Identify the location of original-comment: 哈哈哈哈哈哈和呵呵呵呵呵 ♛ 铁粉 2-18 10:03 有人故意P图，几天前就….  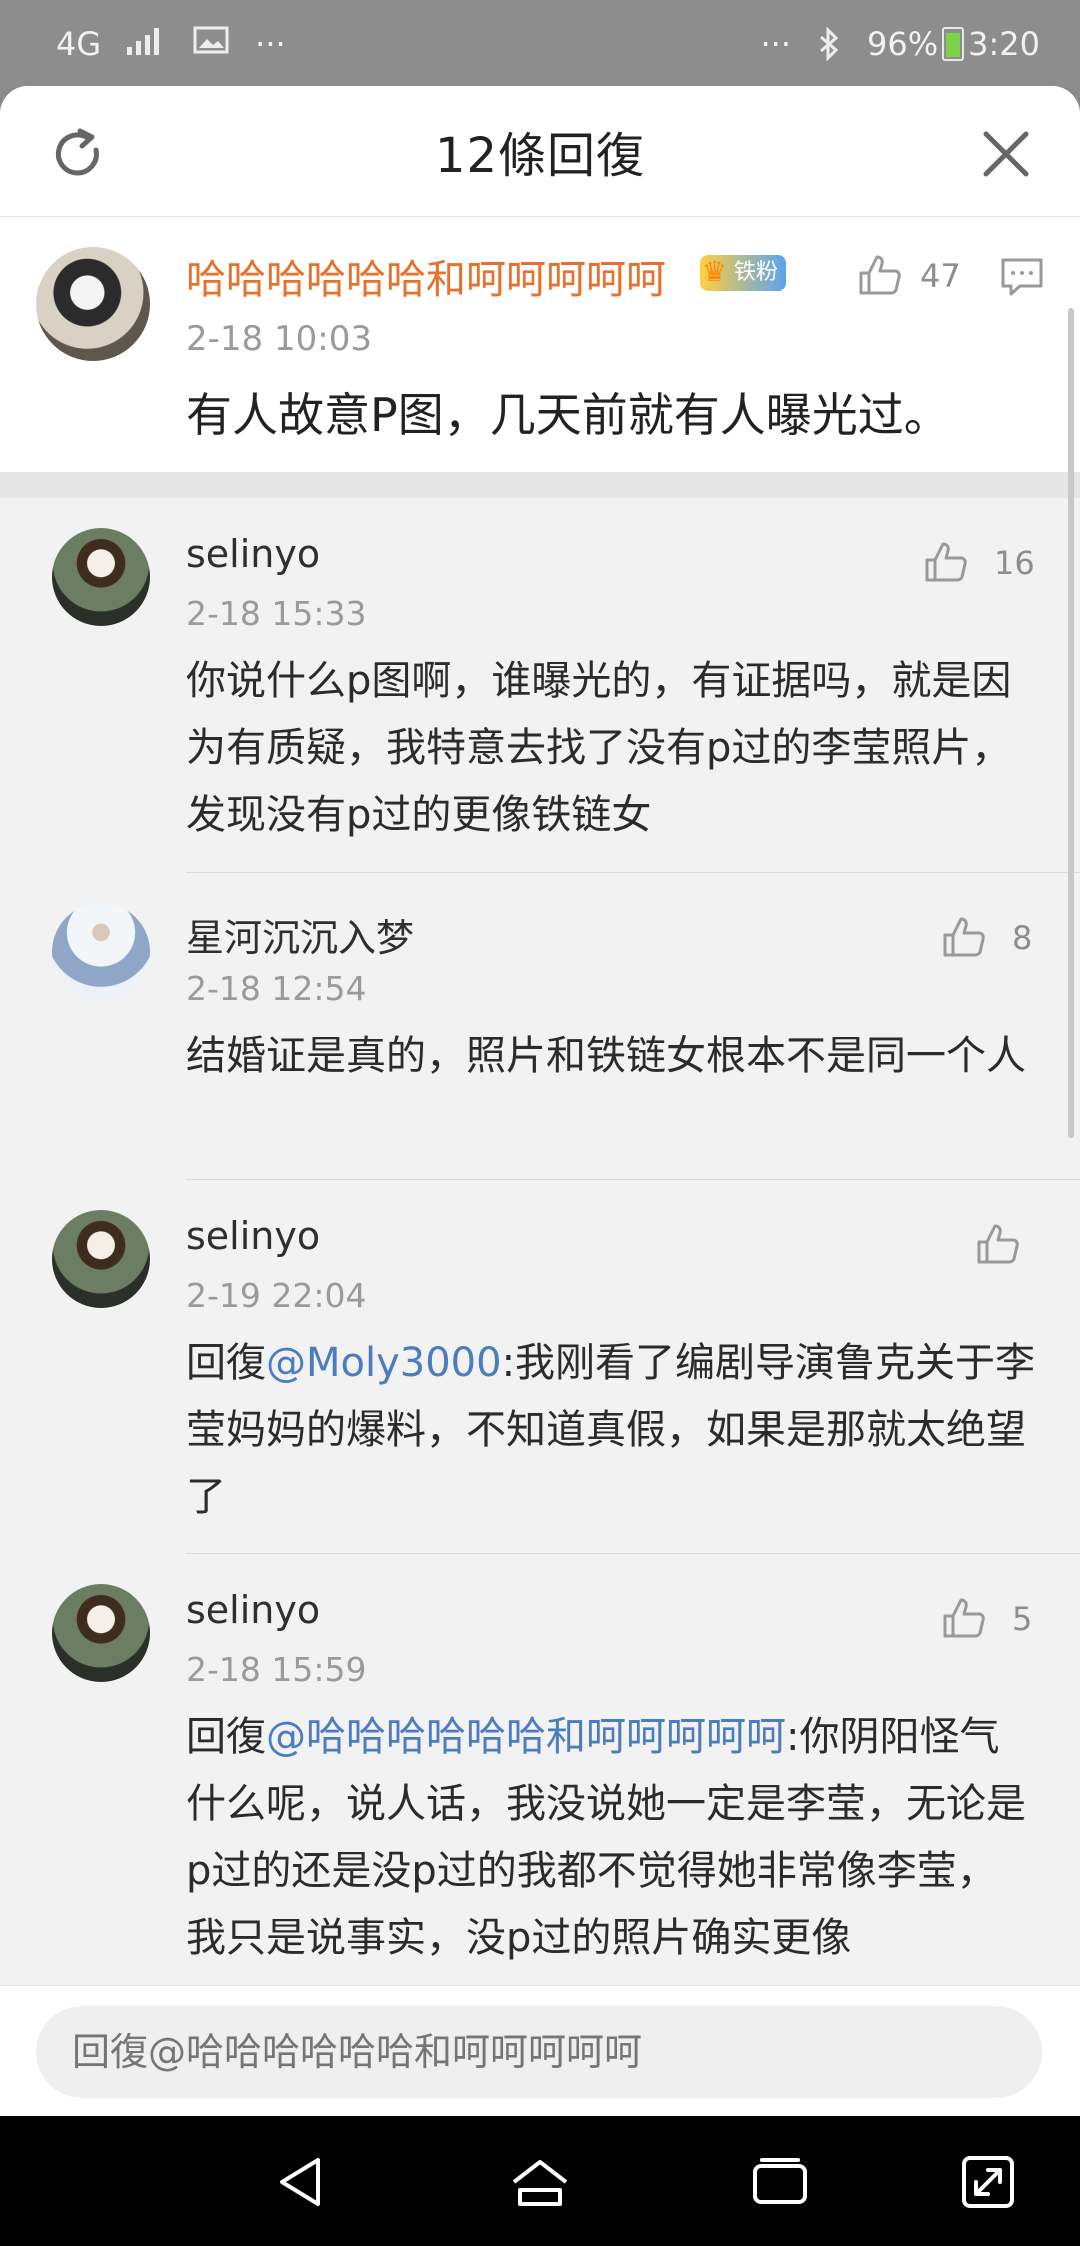
(540, 344).